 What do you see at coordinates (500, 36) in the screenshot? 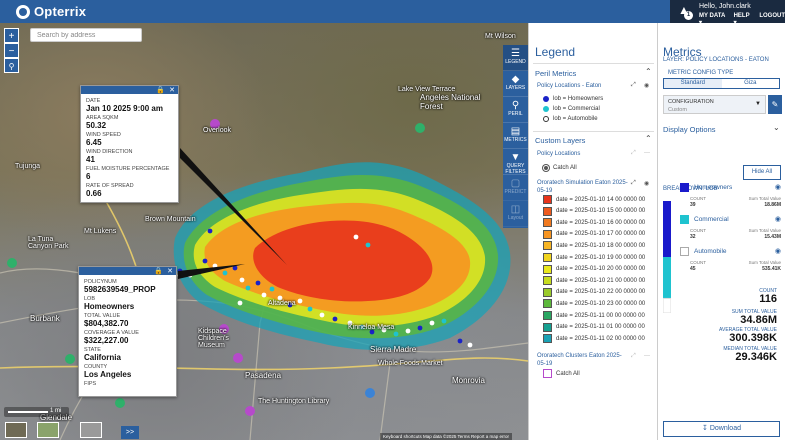
I see `map-label: Mt Wilson` at bounding box center [500, 36].